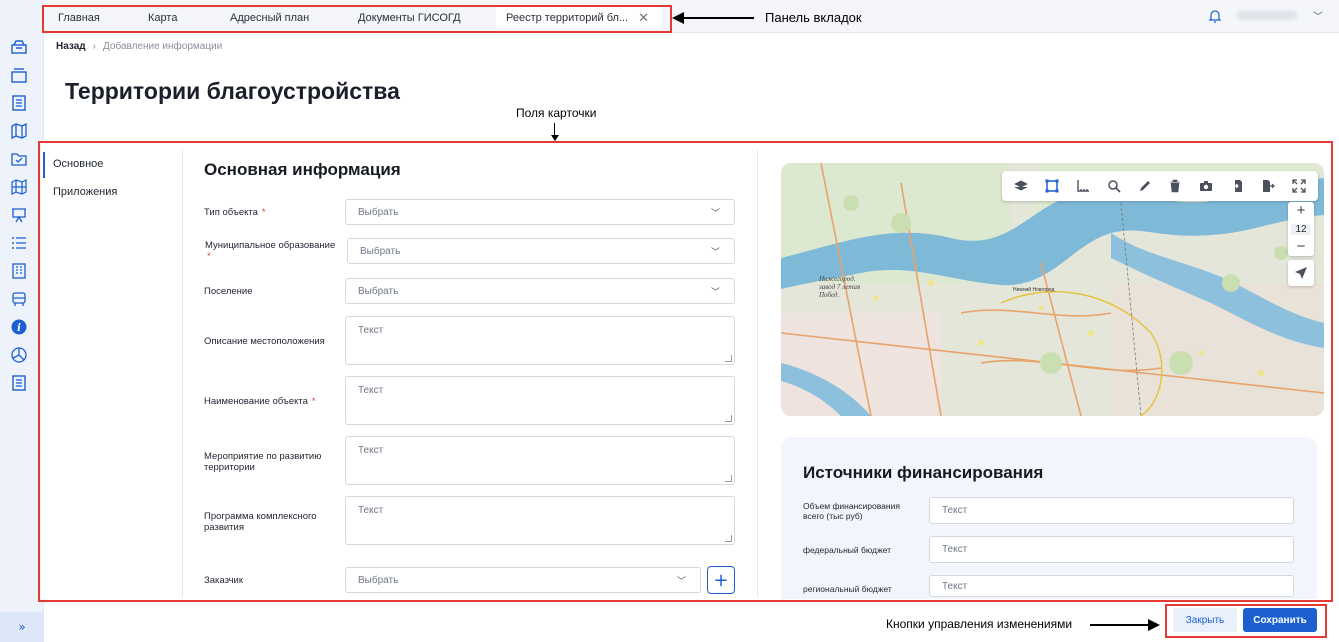 The height and width of the screenshot is (642, 1339). I want to click on navigation-arrow-icon, so click(1301, 273).